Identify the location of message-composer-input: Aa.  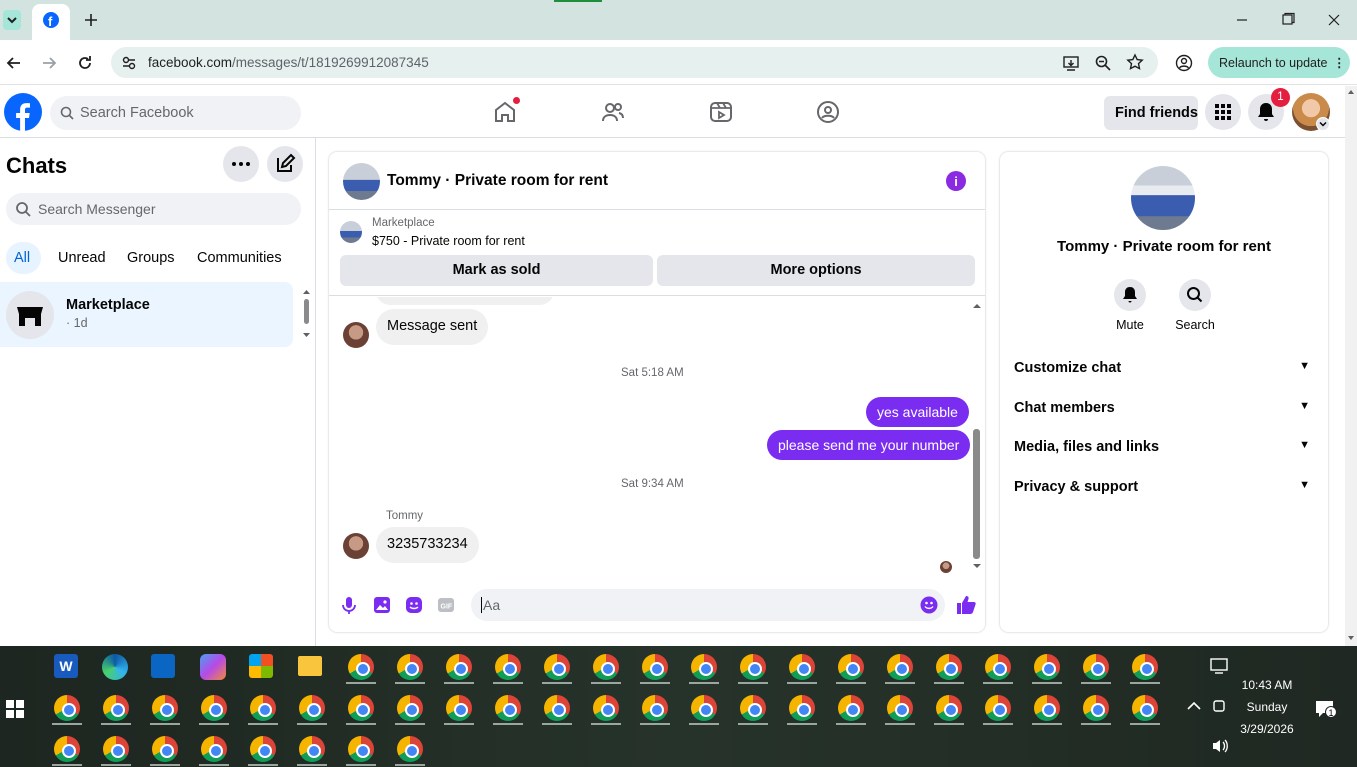
(708, 605).